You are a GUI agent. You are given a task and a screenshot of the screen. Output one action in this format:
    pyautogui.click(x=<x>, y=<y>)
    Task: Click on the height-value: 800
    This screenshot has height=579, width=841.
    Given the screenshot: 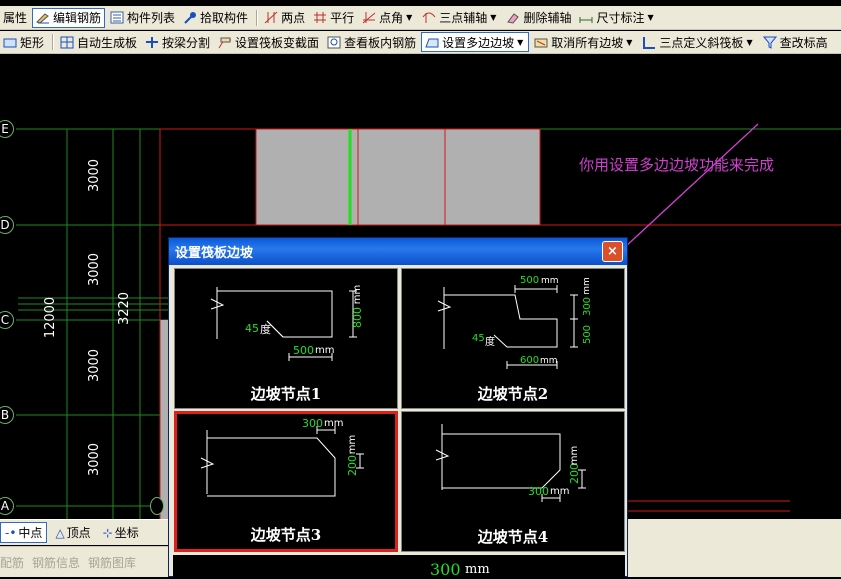 What is the action you would take?
    pyautogui.click(x=357, y=317)
    